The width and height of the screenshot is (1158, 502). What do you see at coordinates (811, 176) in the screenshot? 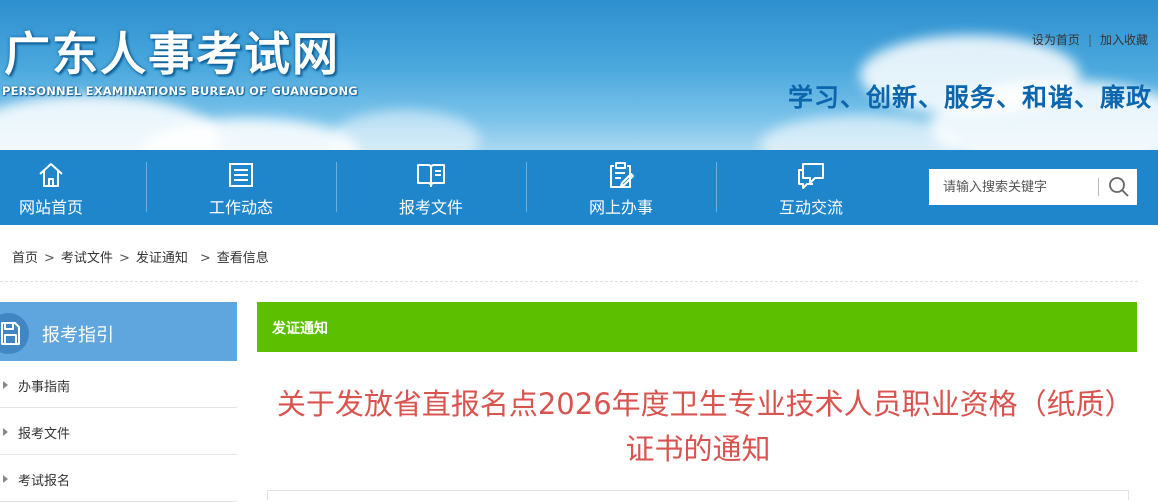
I see `chat-icon` at bounding box center [811, 176].